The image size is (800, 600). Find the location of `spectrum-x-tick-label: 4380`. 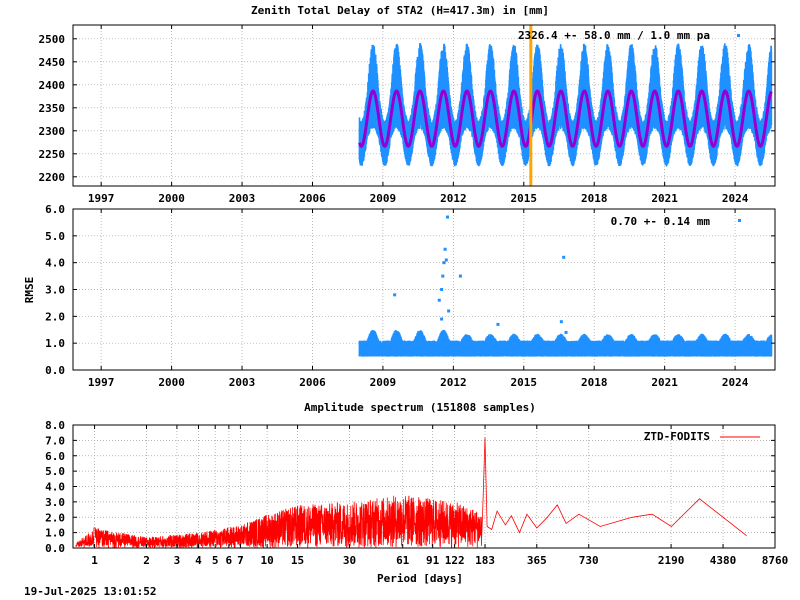

spectrum-x-tick-label: 4380 is located at coordinates (723, 560).